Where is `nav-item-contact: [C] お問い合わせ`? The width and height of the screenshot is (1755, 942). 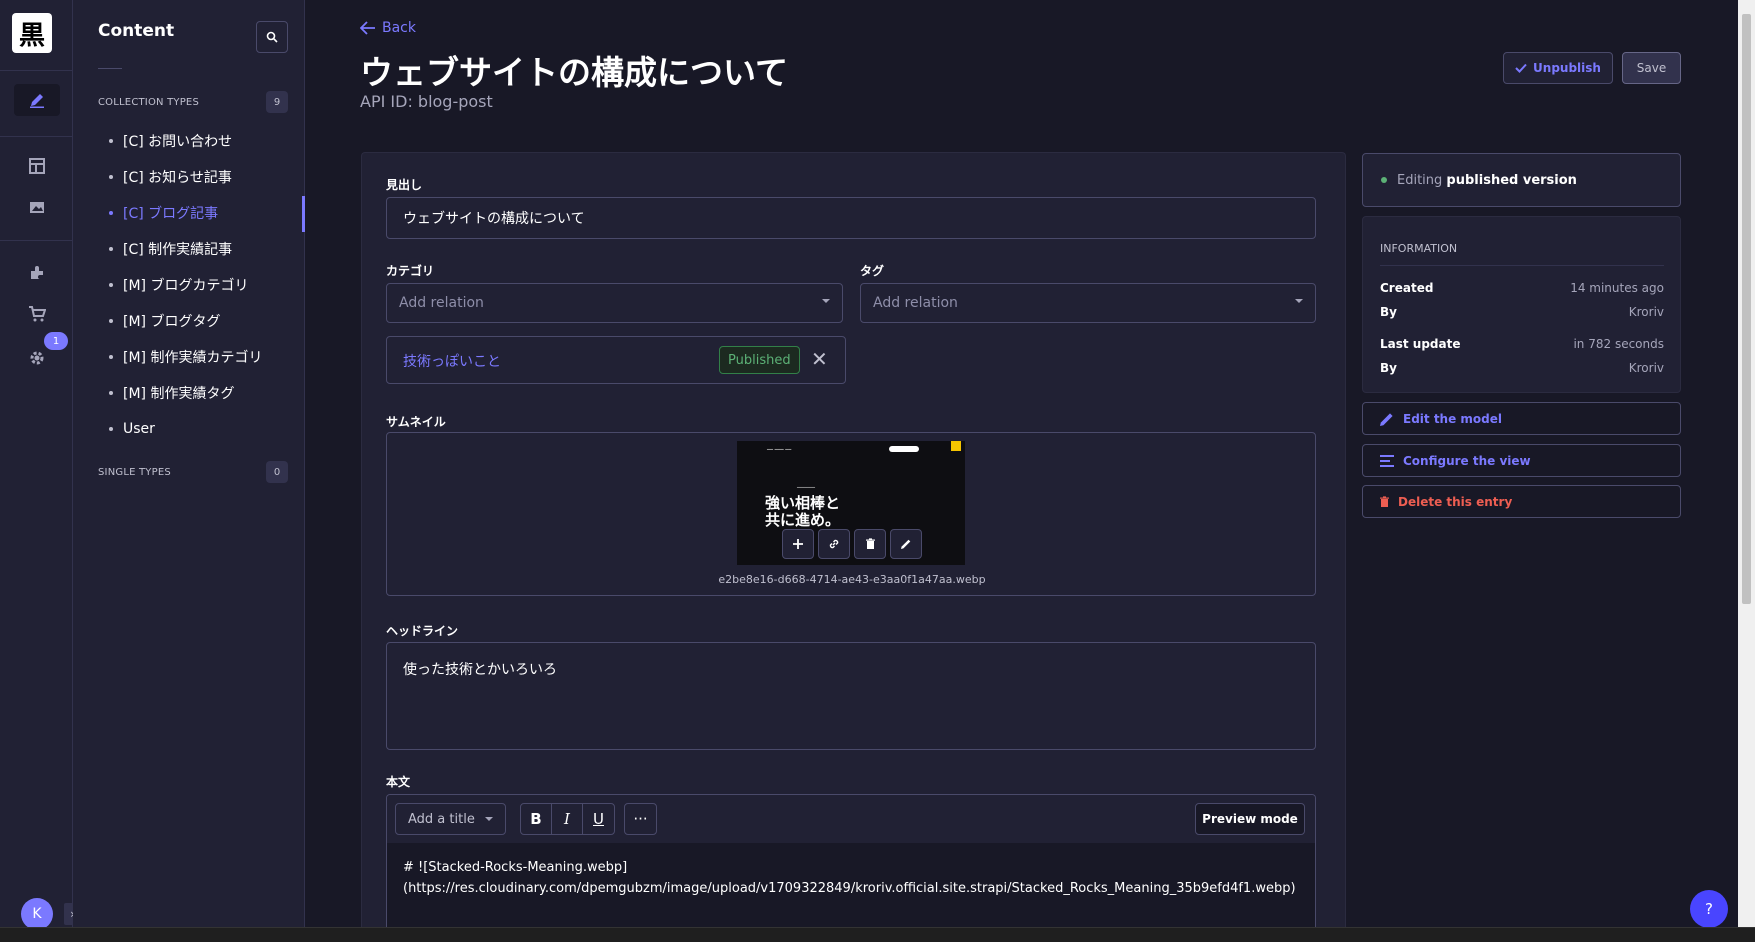 nav-item-contact: [C] お問い合わせ is located at coordinates (170, 141).